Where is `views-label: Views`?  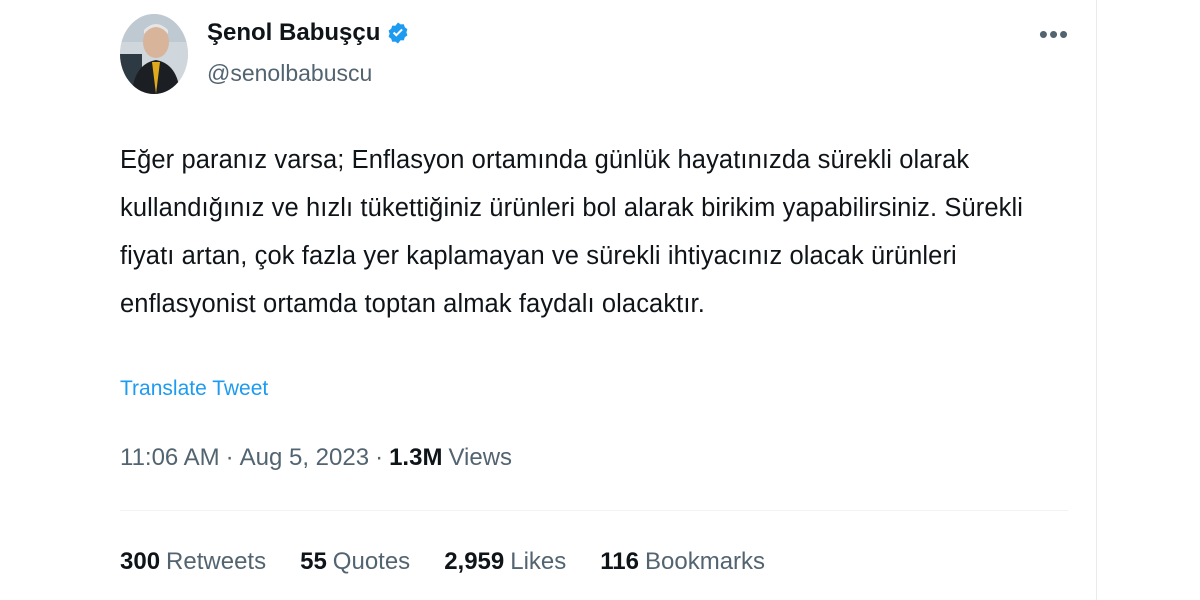
views-label: Views is located at coordinates (480, 457).